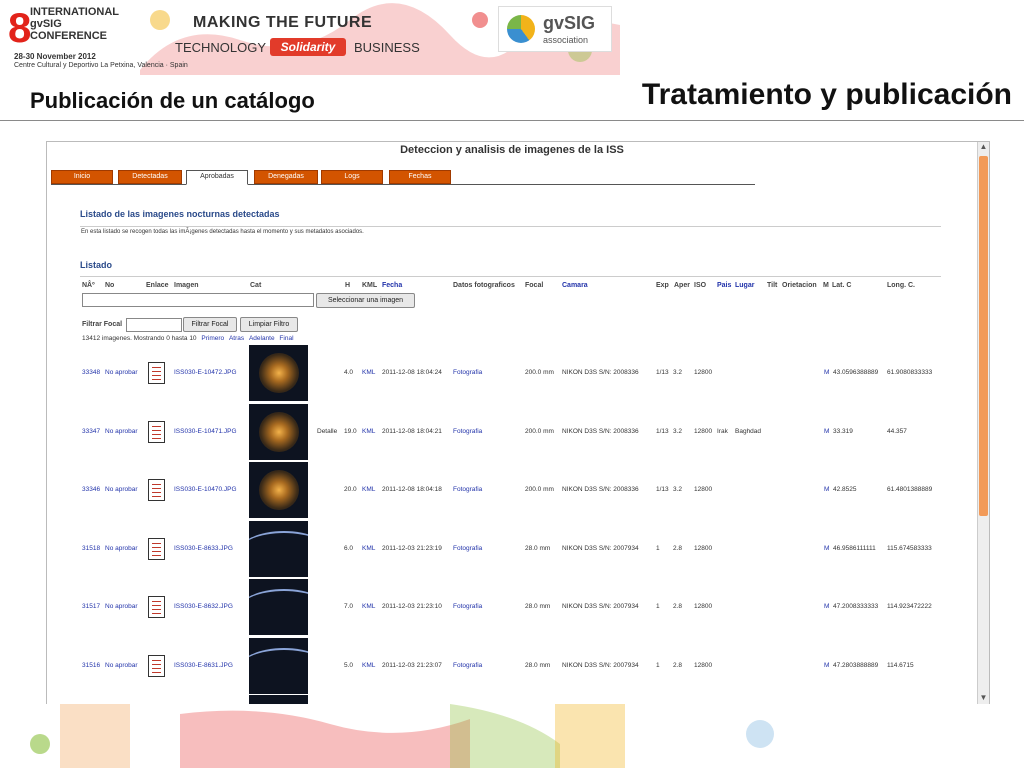 The image size is (1024, 773). I want to click on tab-detectadas: Detectadas, so click(150, 177).